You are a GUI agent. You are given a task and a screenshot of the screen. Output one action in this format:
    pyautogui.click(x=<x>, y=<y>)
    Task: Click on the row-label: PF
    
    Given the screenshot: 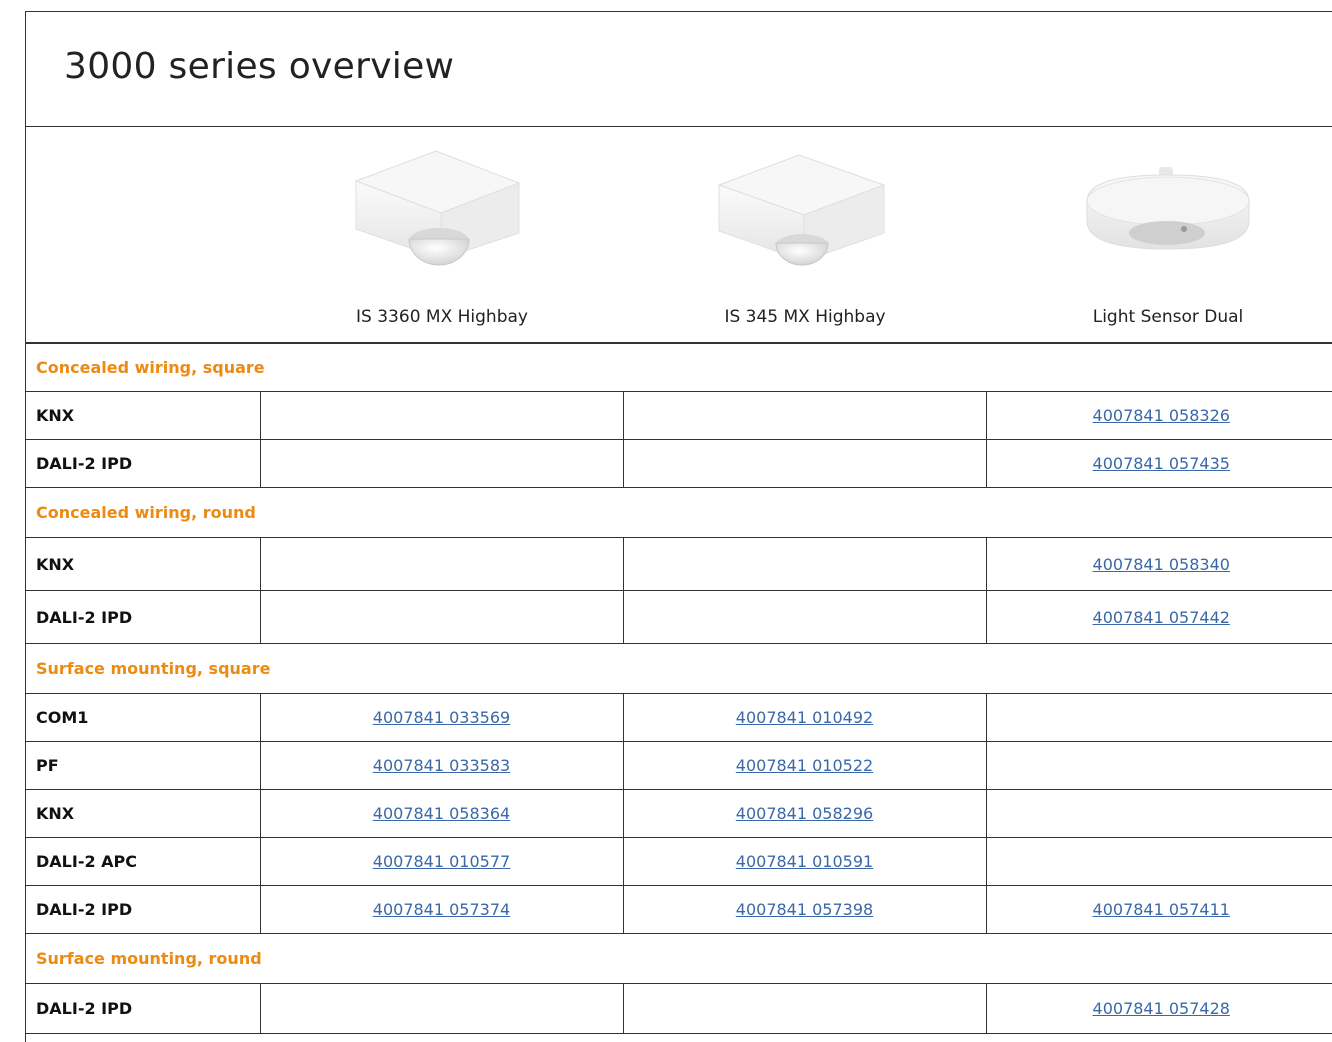 What is the action you would take?
    pyautogui.click(x=143, y=765)
    